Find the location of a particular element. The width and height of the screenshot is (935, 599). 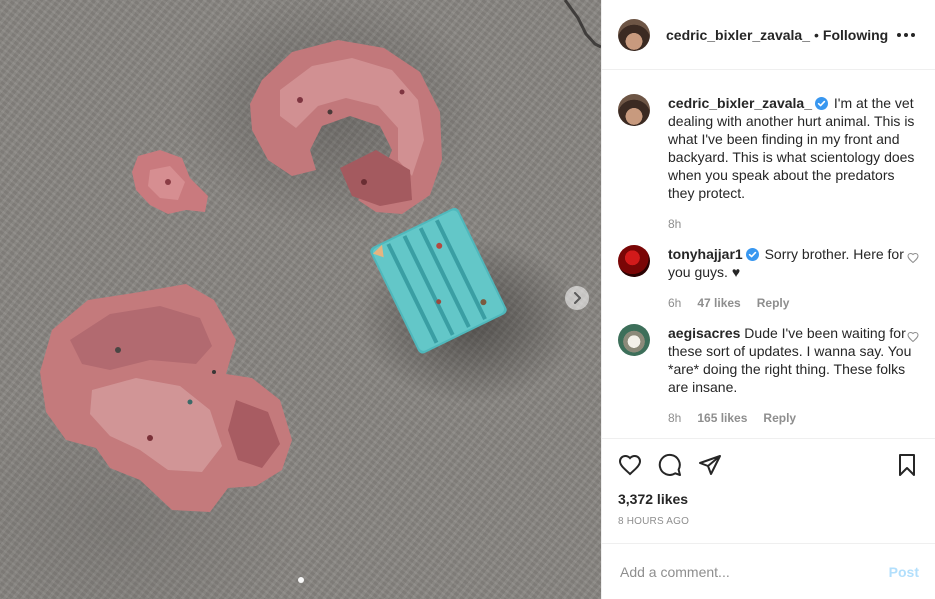

commenter-username: aegisacres is located at coordinates (704, 333).